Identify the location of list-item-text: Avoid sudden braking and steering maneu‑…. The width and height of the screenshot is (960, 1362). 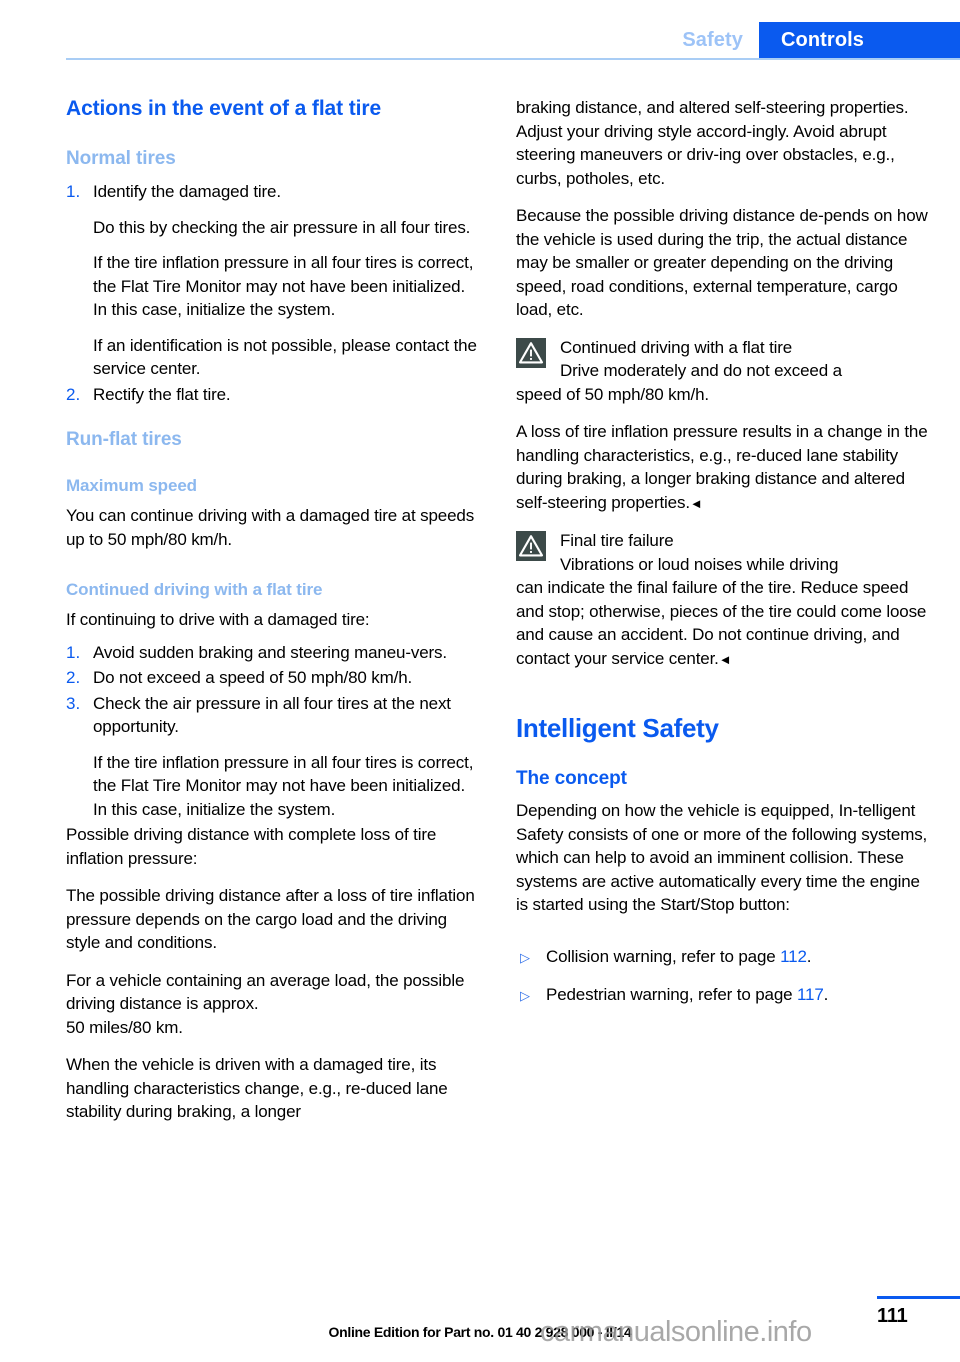
(270, 652).